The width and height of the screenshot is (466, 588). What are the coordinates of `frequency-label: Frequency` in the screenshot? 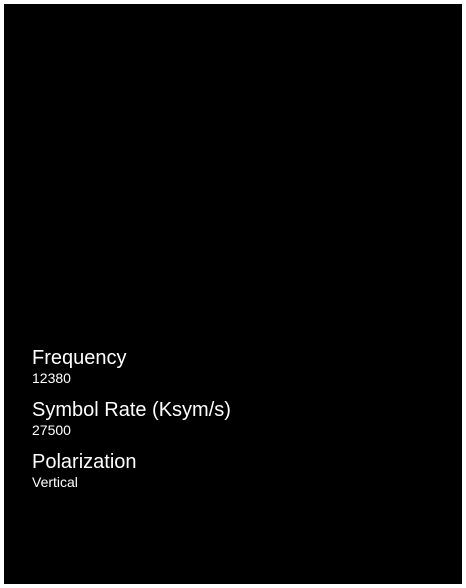 It's located at (79, 358).